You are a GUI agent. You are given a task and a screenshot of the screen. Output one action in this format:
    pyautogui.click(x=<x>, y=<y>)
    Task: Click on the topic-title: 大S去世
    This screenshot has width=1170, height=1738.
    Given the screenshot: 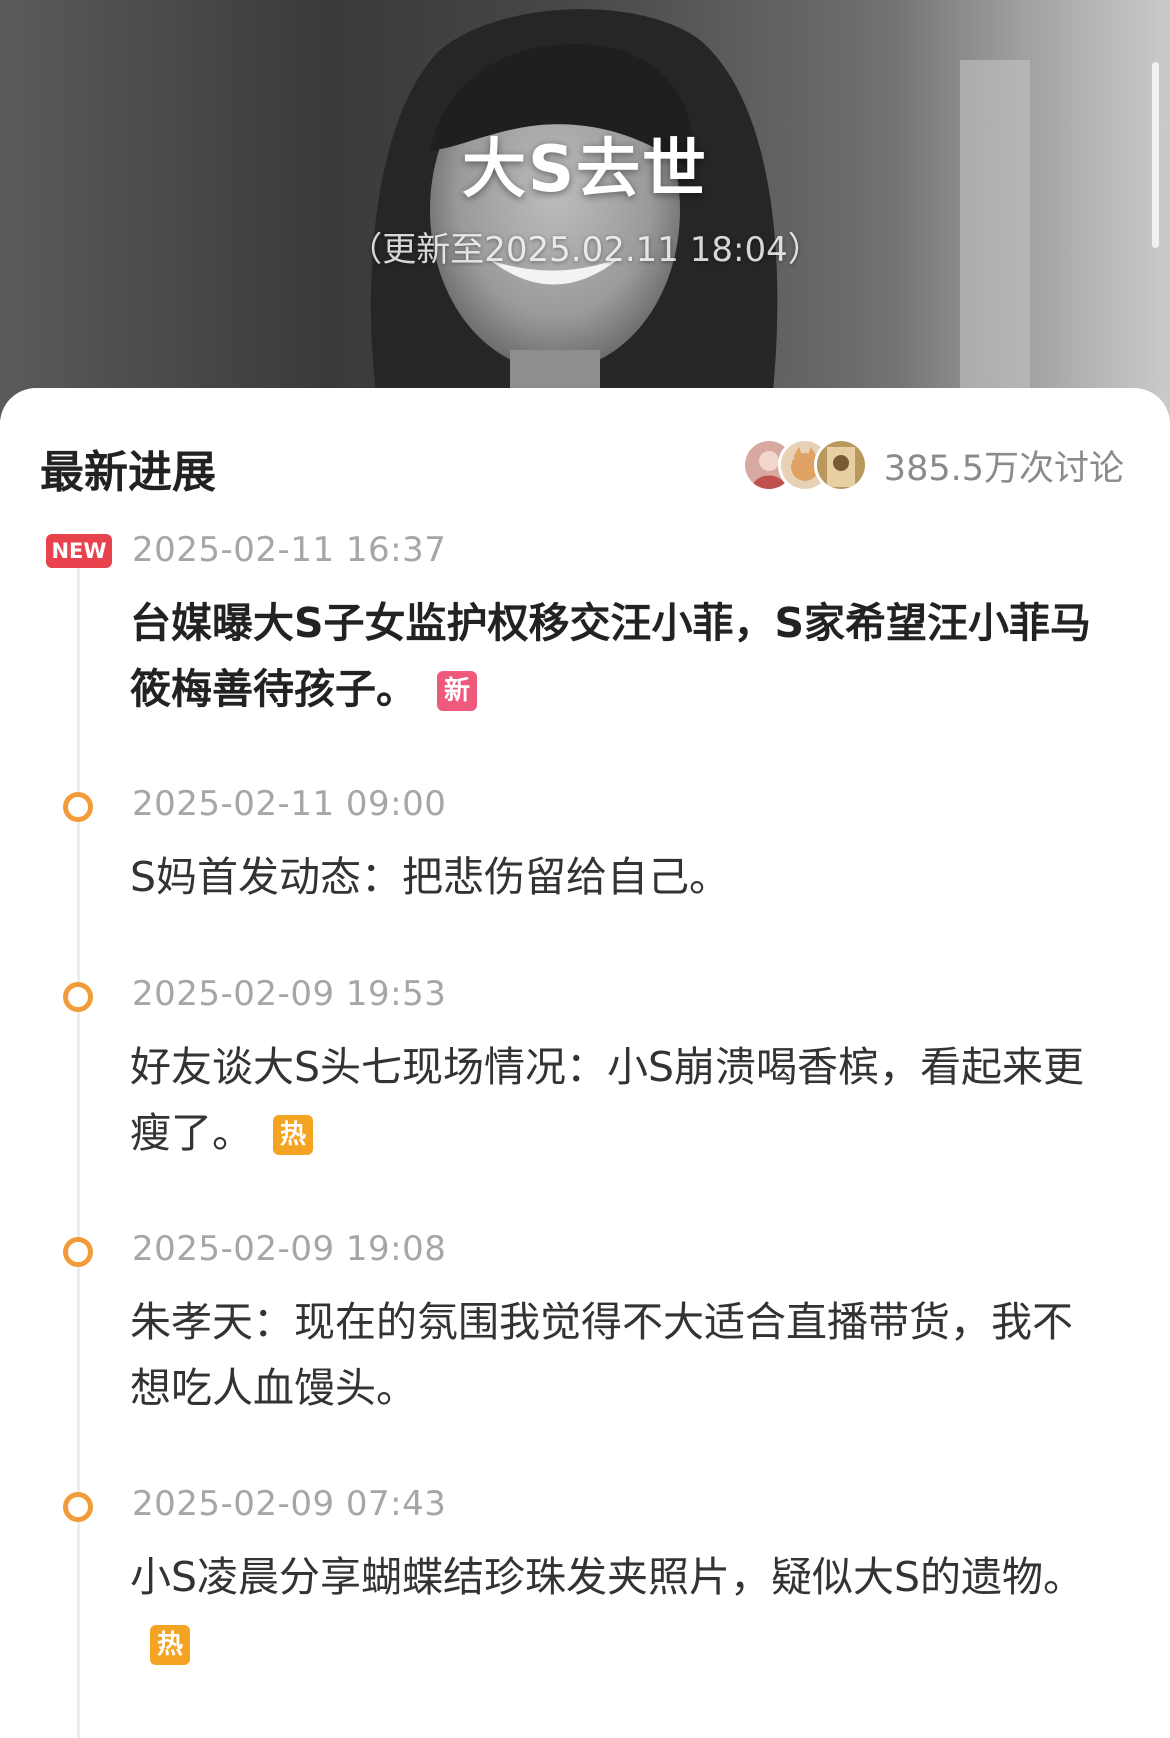 What is the action you would take?
    pyautogui.click(x=585, y=170)
    